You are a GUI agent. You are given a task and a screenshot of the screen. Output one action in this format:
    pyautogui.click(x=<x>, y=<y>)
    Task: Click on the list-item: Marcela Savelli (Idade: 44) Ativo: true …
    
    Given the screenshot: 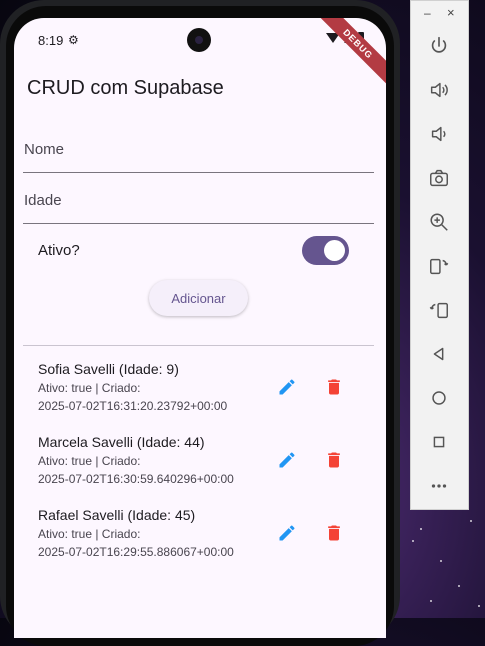 What is the action you would take?
    pyautogui.click(x=203, y=467)
    